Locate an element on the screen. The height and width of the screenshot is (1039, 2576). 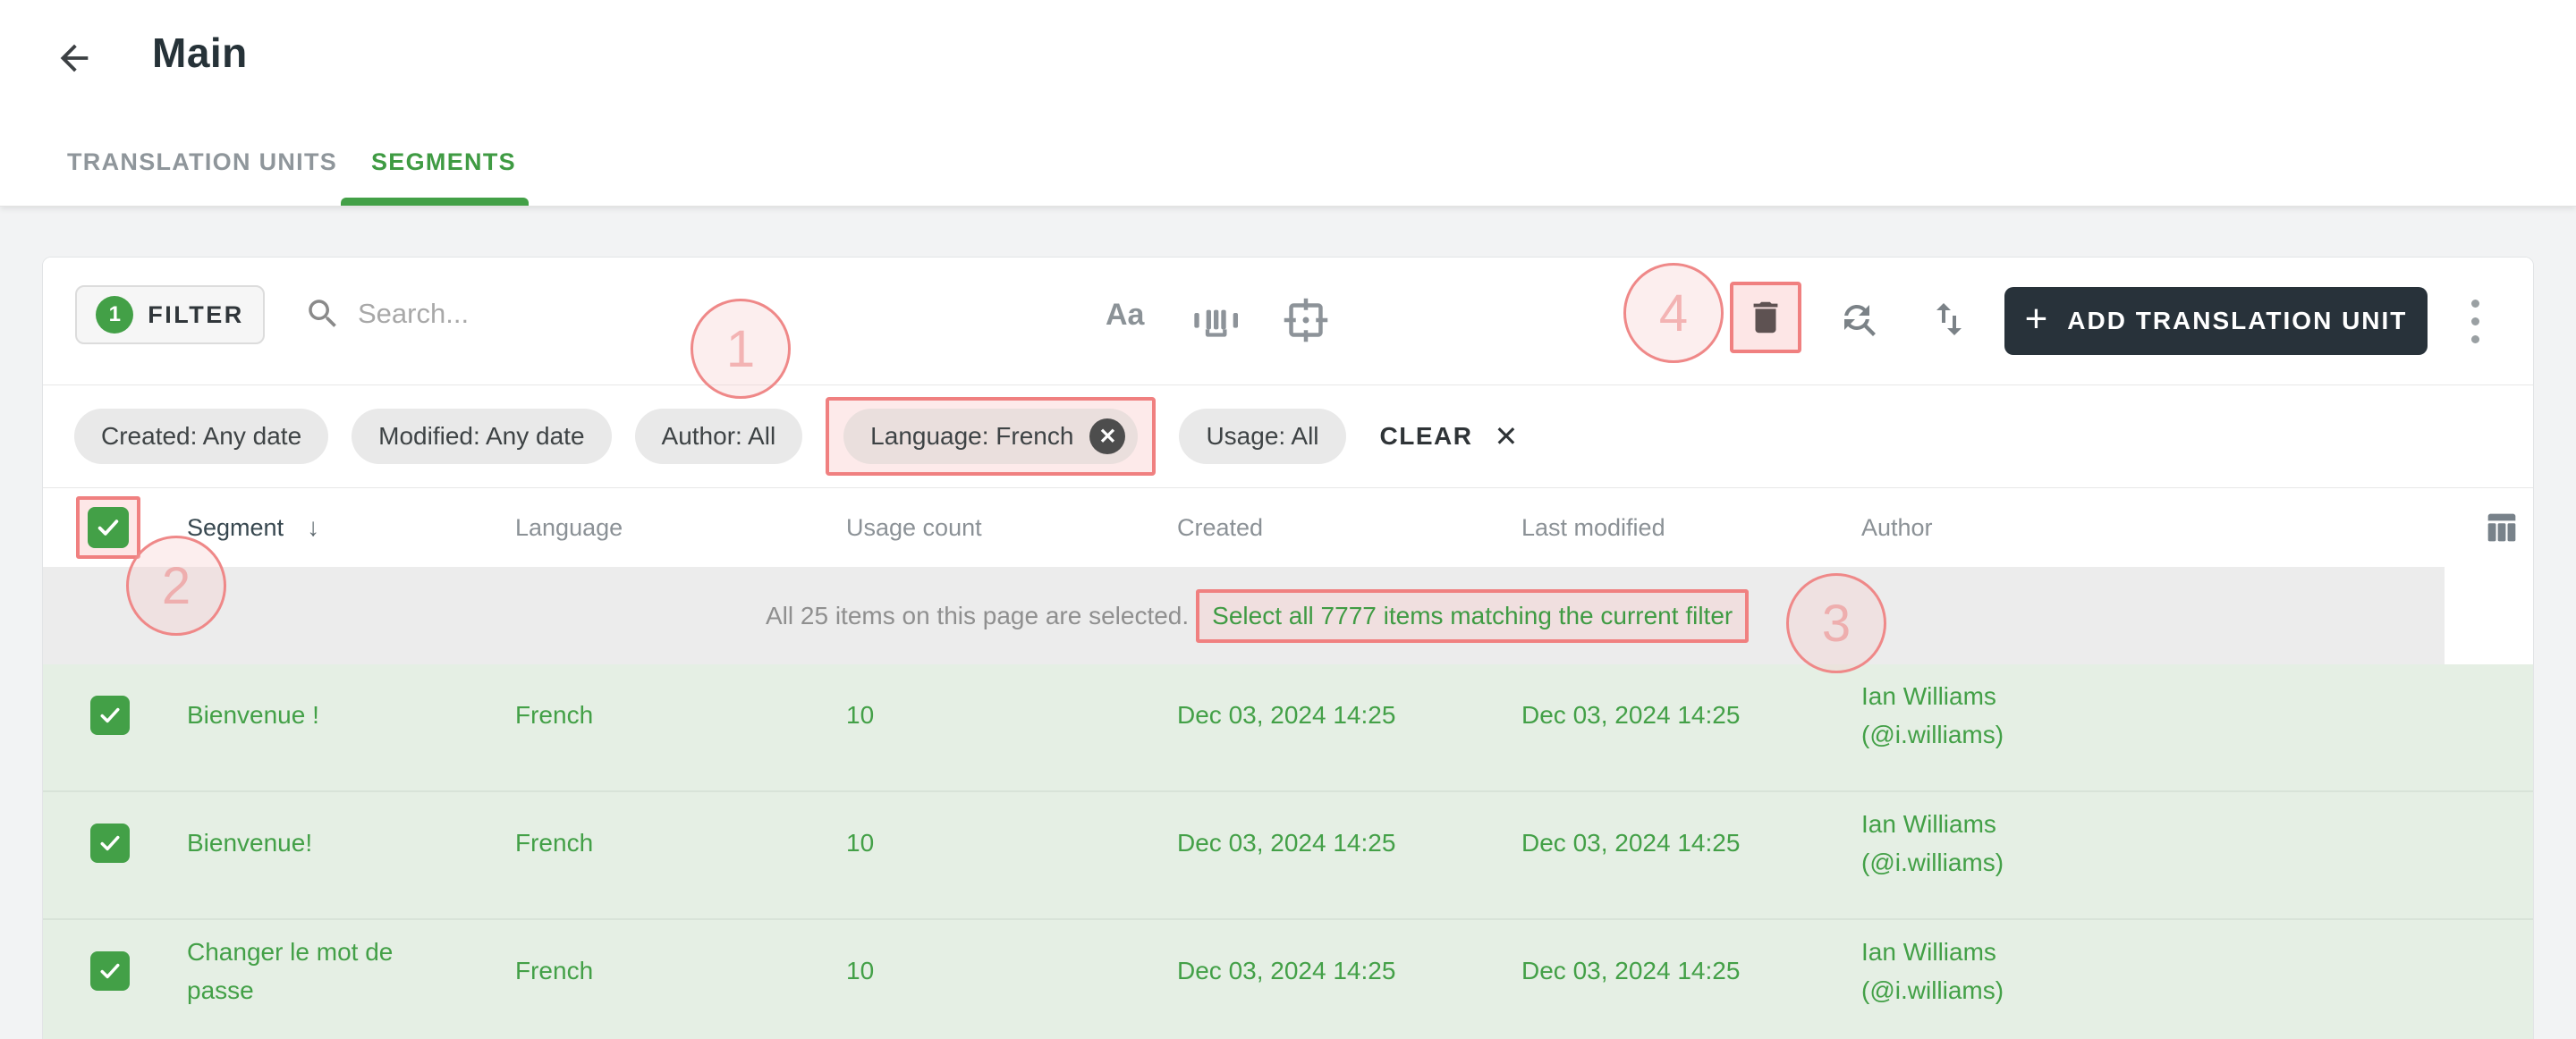
select-all-checkbox is located at coordinates (108, 527).